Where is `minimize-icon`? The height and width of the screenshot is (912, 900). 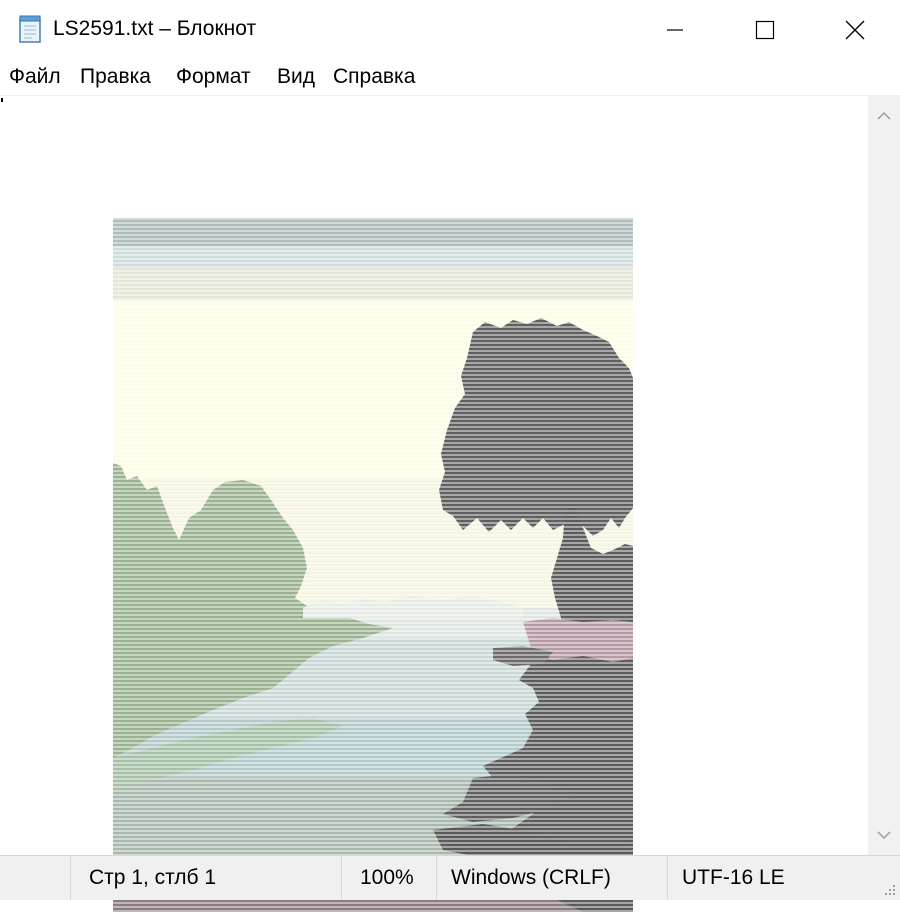 minimize-icon is located at coordinates (675, 30).